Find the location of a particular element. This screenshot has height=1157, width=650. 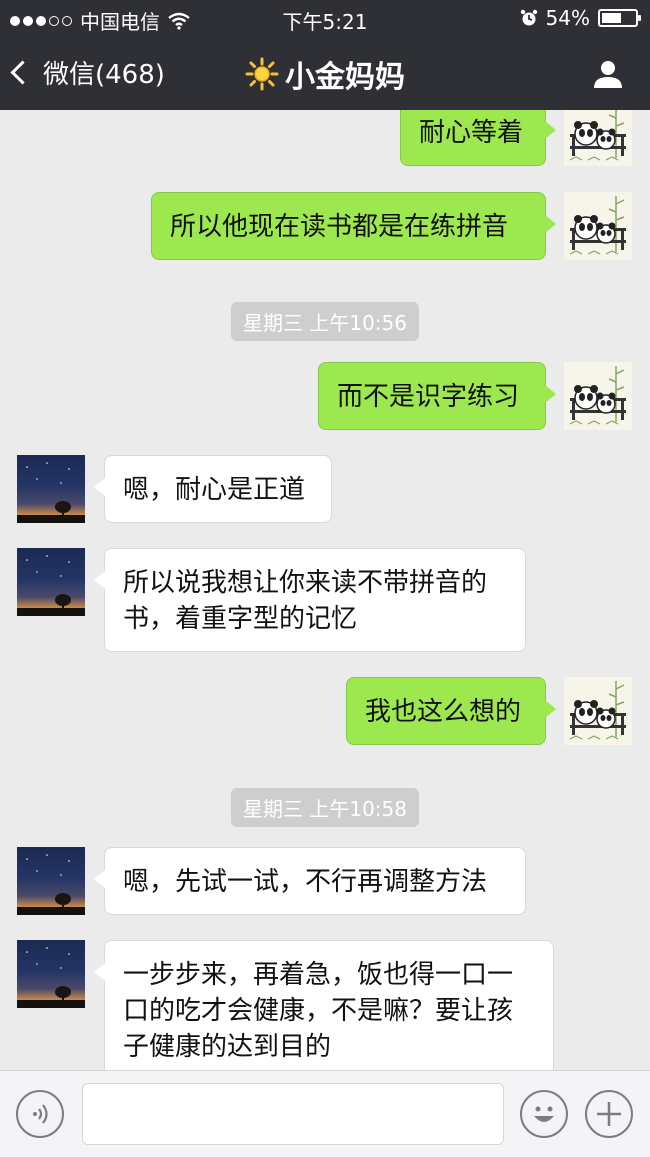

message-bubble-me: 耐心等着 is located at coordinates (478, 138).